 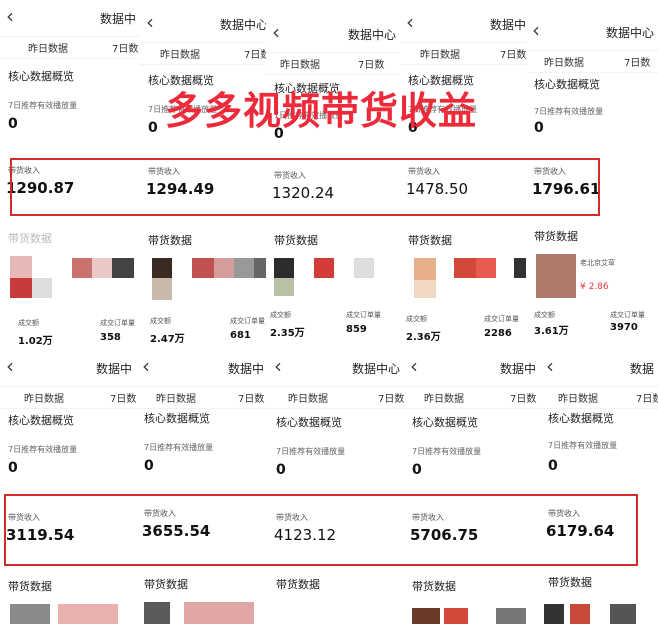 What do you see at coordinates (416, 319) in the screenshot?
I see `gmv-label: 成交额` at bounding box center [416, 319].